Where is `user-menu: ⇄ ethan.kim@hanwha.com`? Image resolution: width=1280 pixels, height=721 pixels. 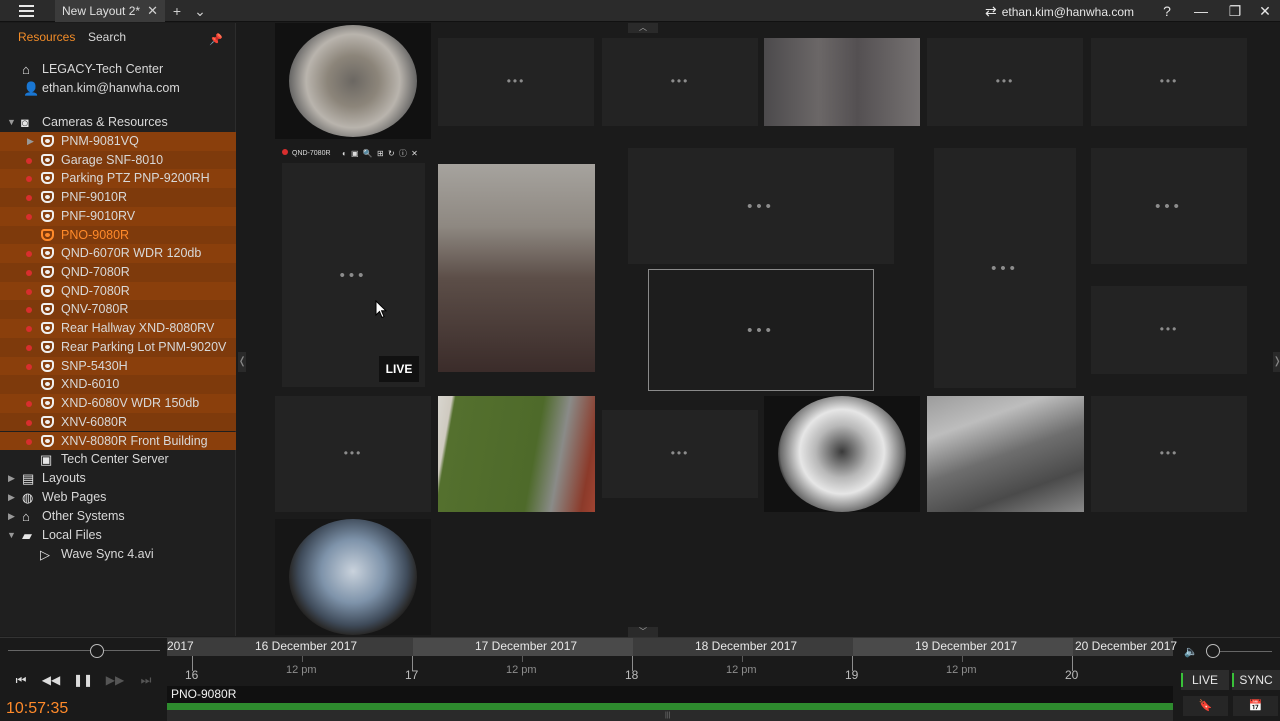 user-menu: ⇄ ethan.kim@hanwha.com is located at coordinates (1059, 11).